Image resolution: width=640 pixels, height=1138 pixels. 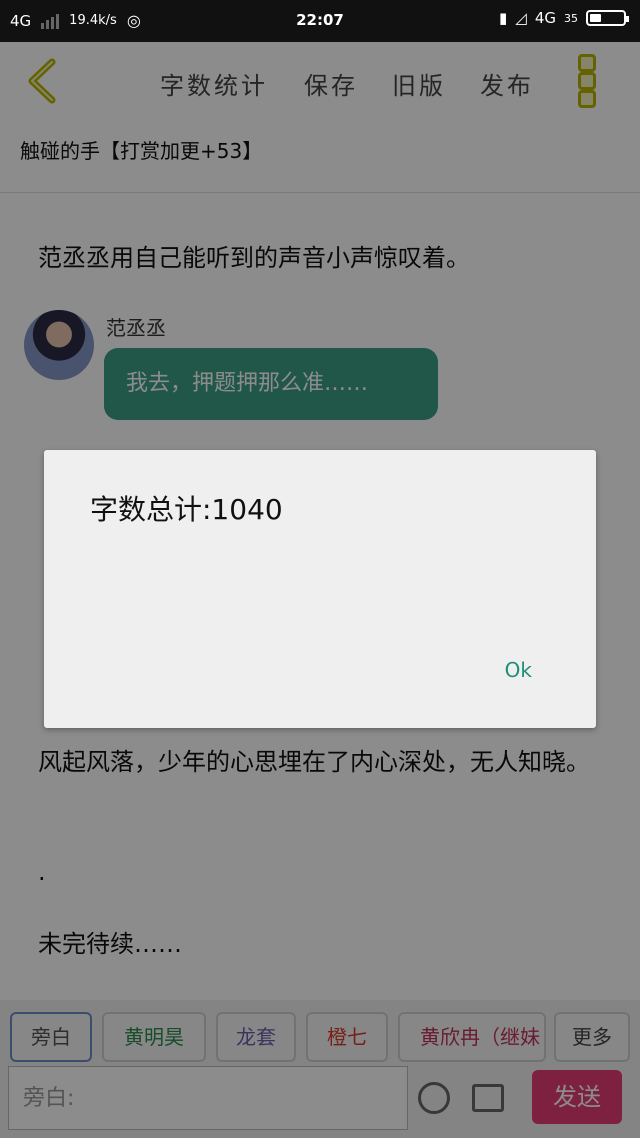 What do you see at coordinates (521, 18) in the screenshot?
I see `no-sim-icon: ◿` at bounding box center [521, 18].